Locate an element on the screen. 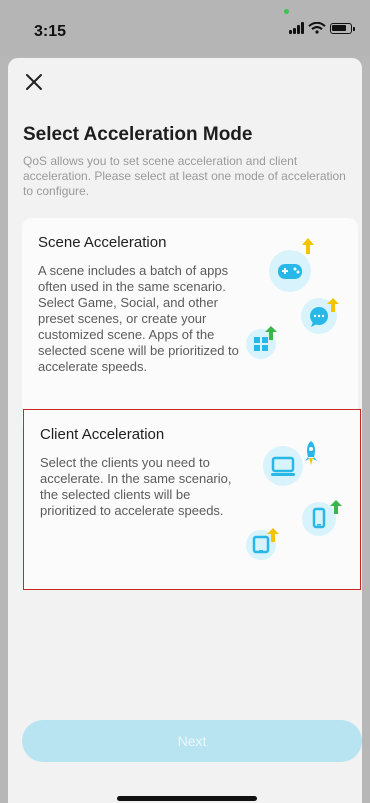 Image resolution: width=370 pixels, height=803 pixels. client-acceleration-title: Client Acceleration is located at coordinates (102, 434).